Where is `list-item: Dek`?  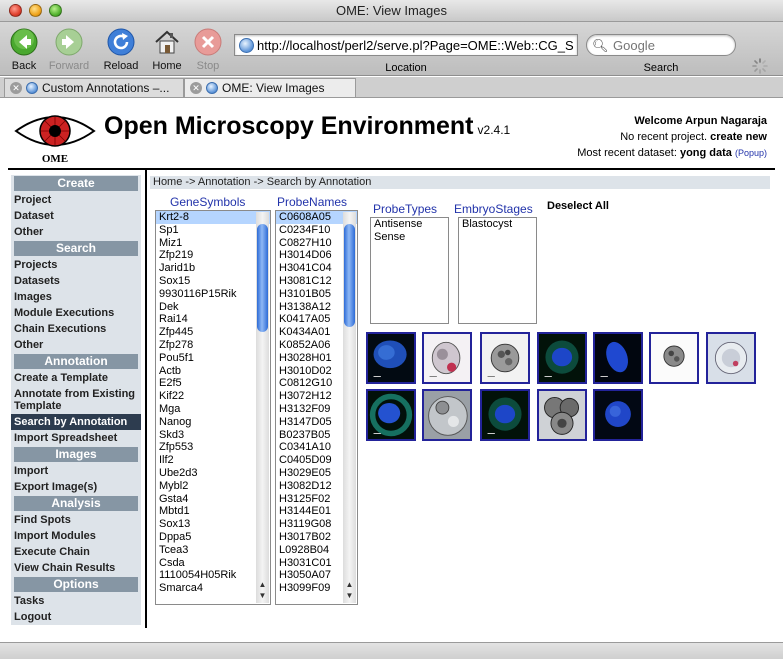 list-item: Dek is located at coordinates (213, 307).